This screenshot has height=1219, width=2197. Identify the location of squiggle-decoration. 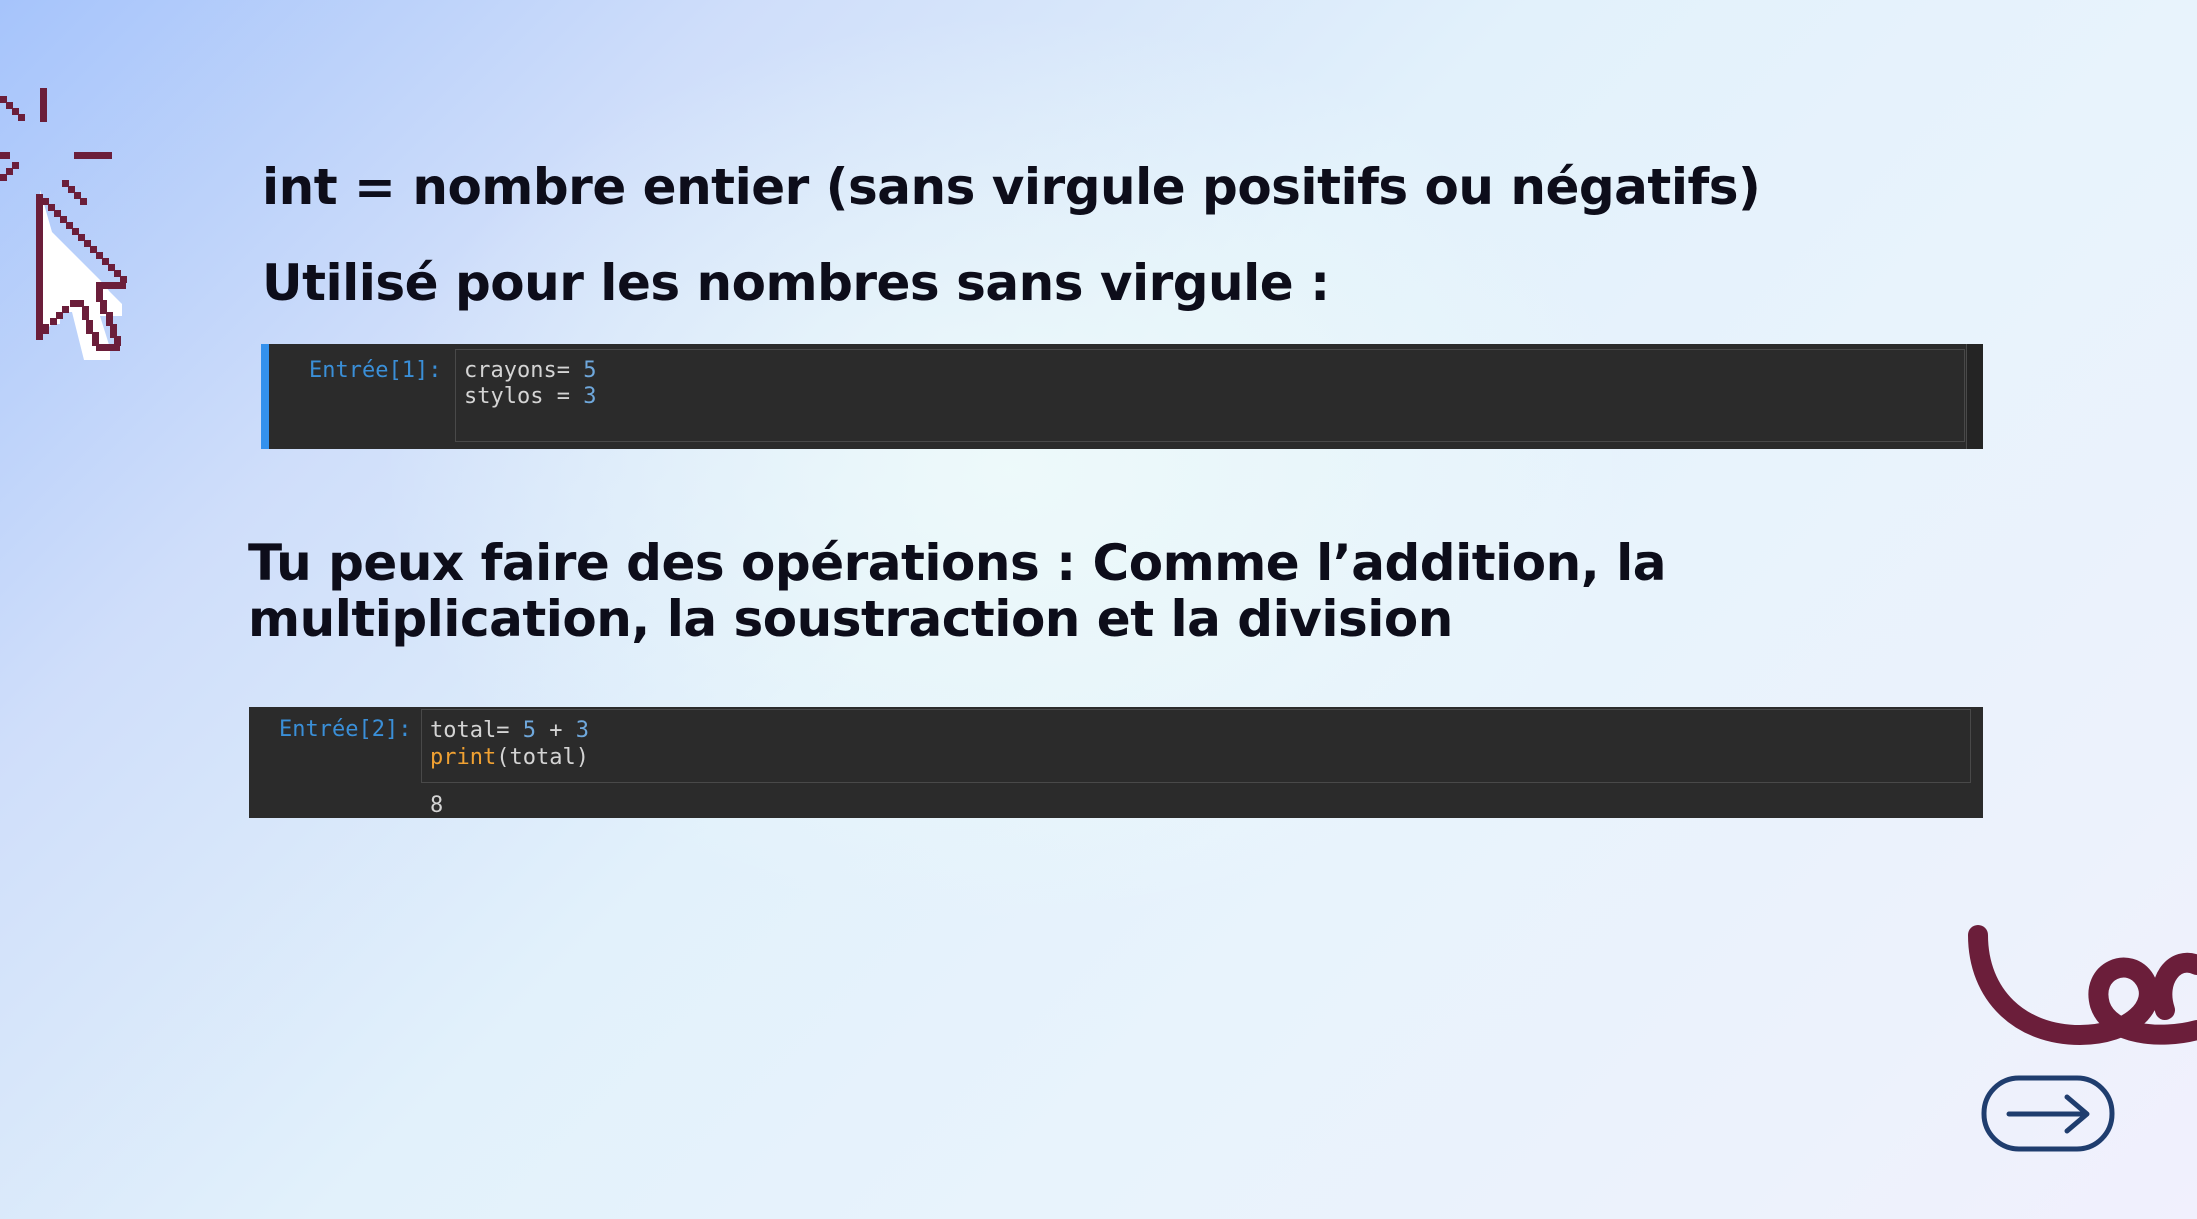
(2082, 985).